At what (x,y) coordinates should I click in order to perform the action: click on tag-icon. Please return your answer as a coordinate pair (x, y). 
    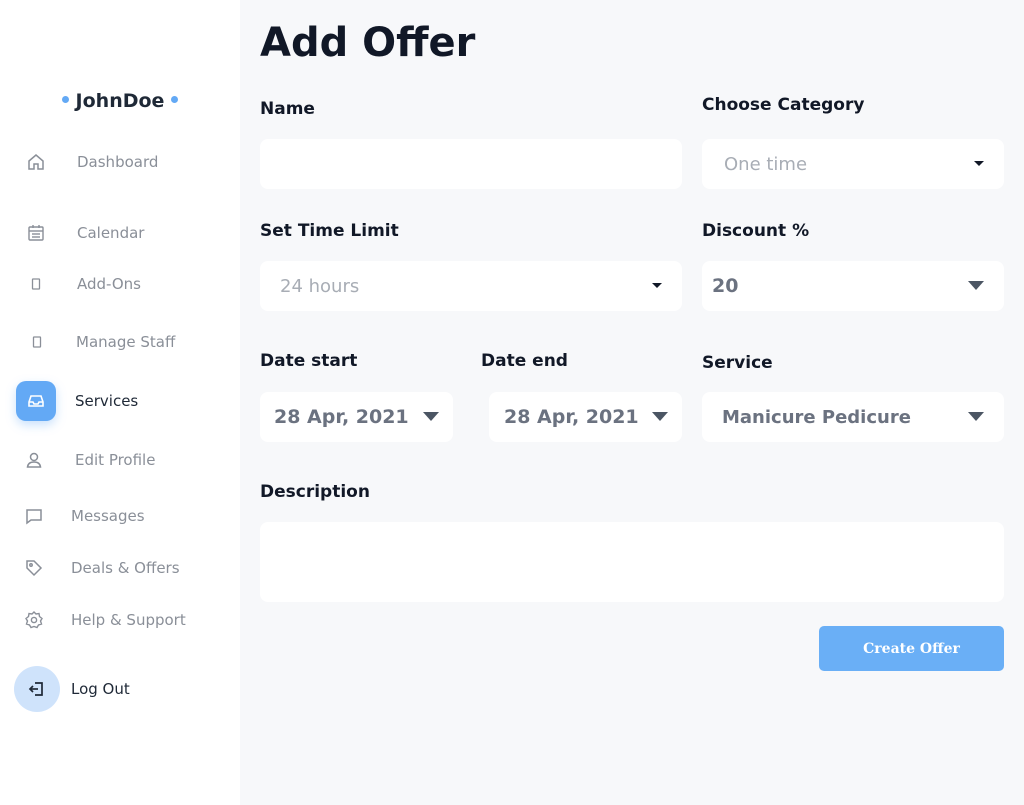
    Looking at the image, I should click on (34, 568).